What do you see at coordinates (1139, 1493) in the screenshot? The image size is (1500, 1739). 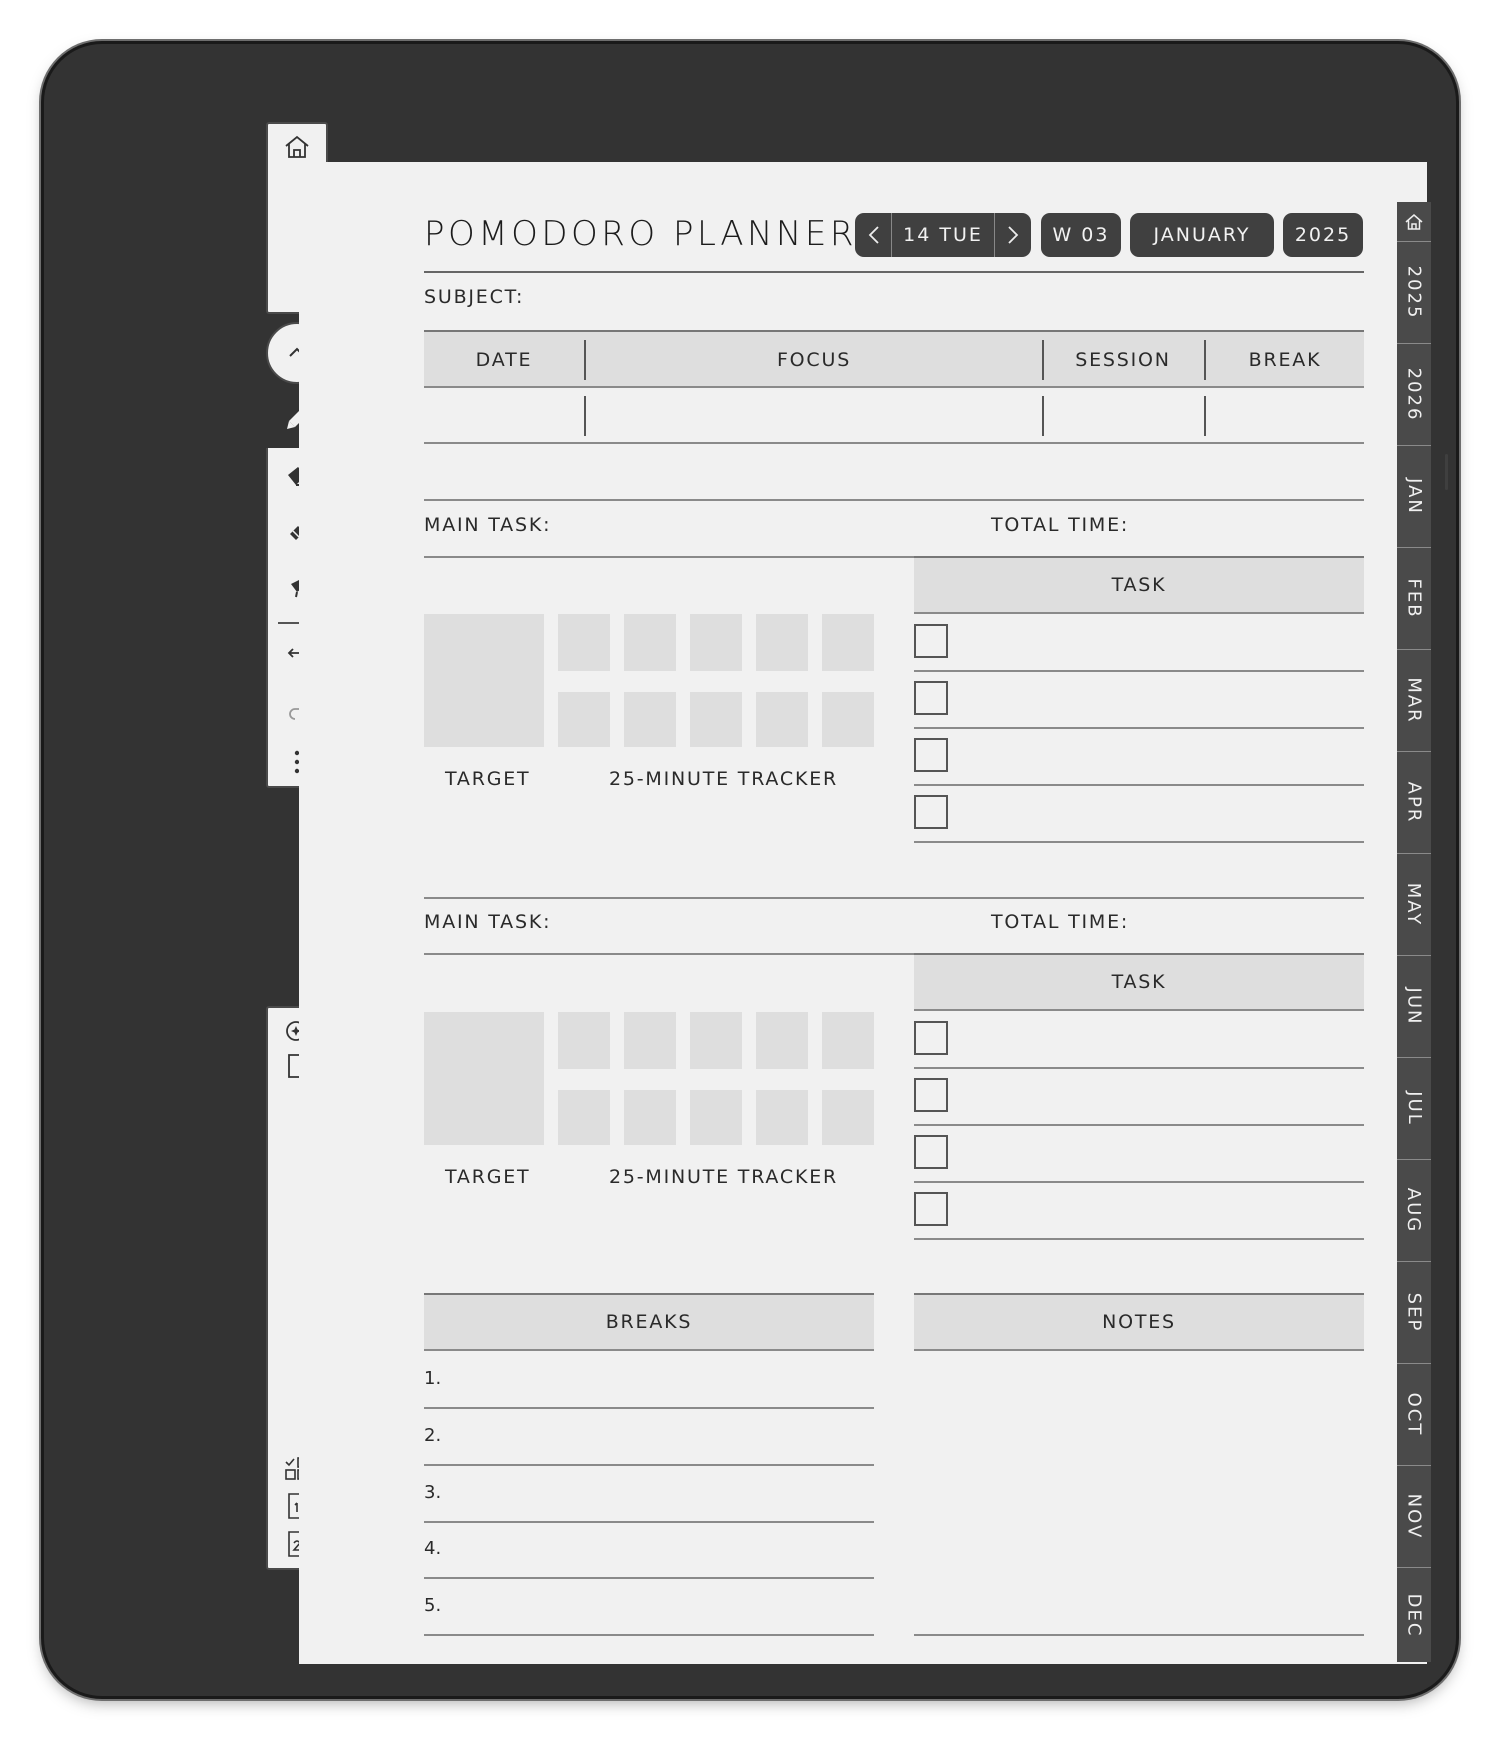 I see `notes-area` at bounding box center [1139, 1493].